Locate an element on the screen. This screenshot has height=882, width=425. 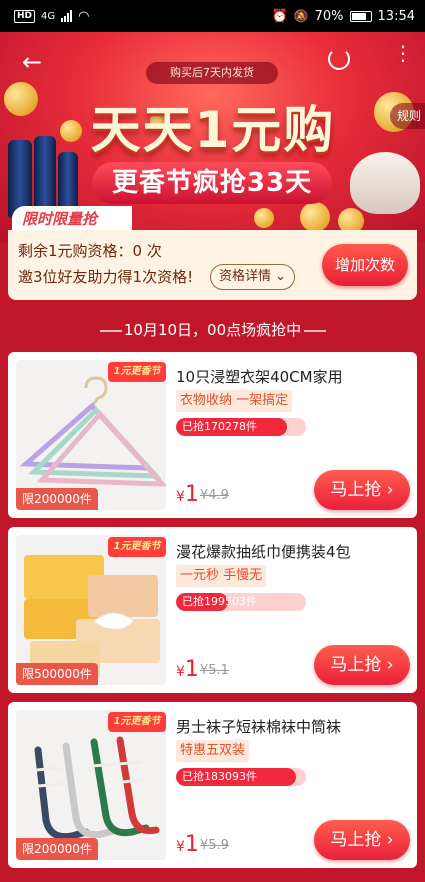
stock-limit-tag: 限500000件 is located at coordinates (57, 674).